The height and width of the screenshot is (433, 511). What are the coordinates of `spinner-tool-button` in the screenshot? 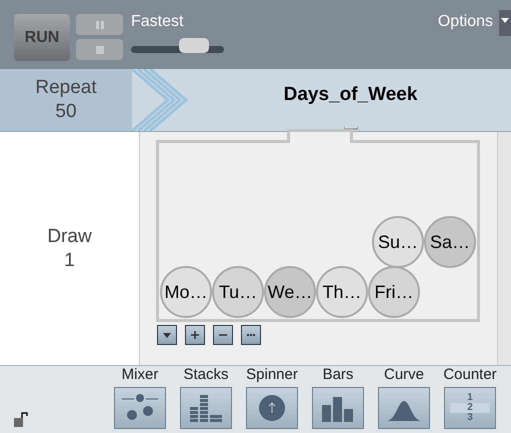 It's located at (272, 408).